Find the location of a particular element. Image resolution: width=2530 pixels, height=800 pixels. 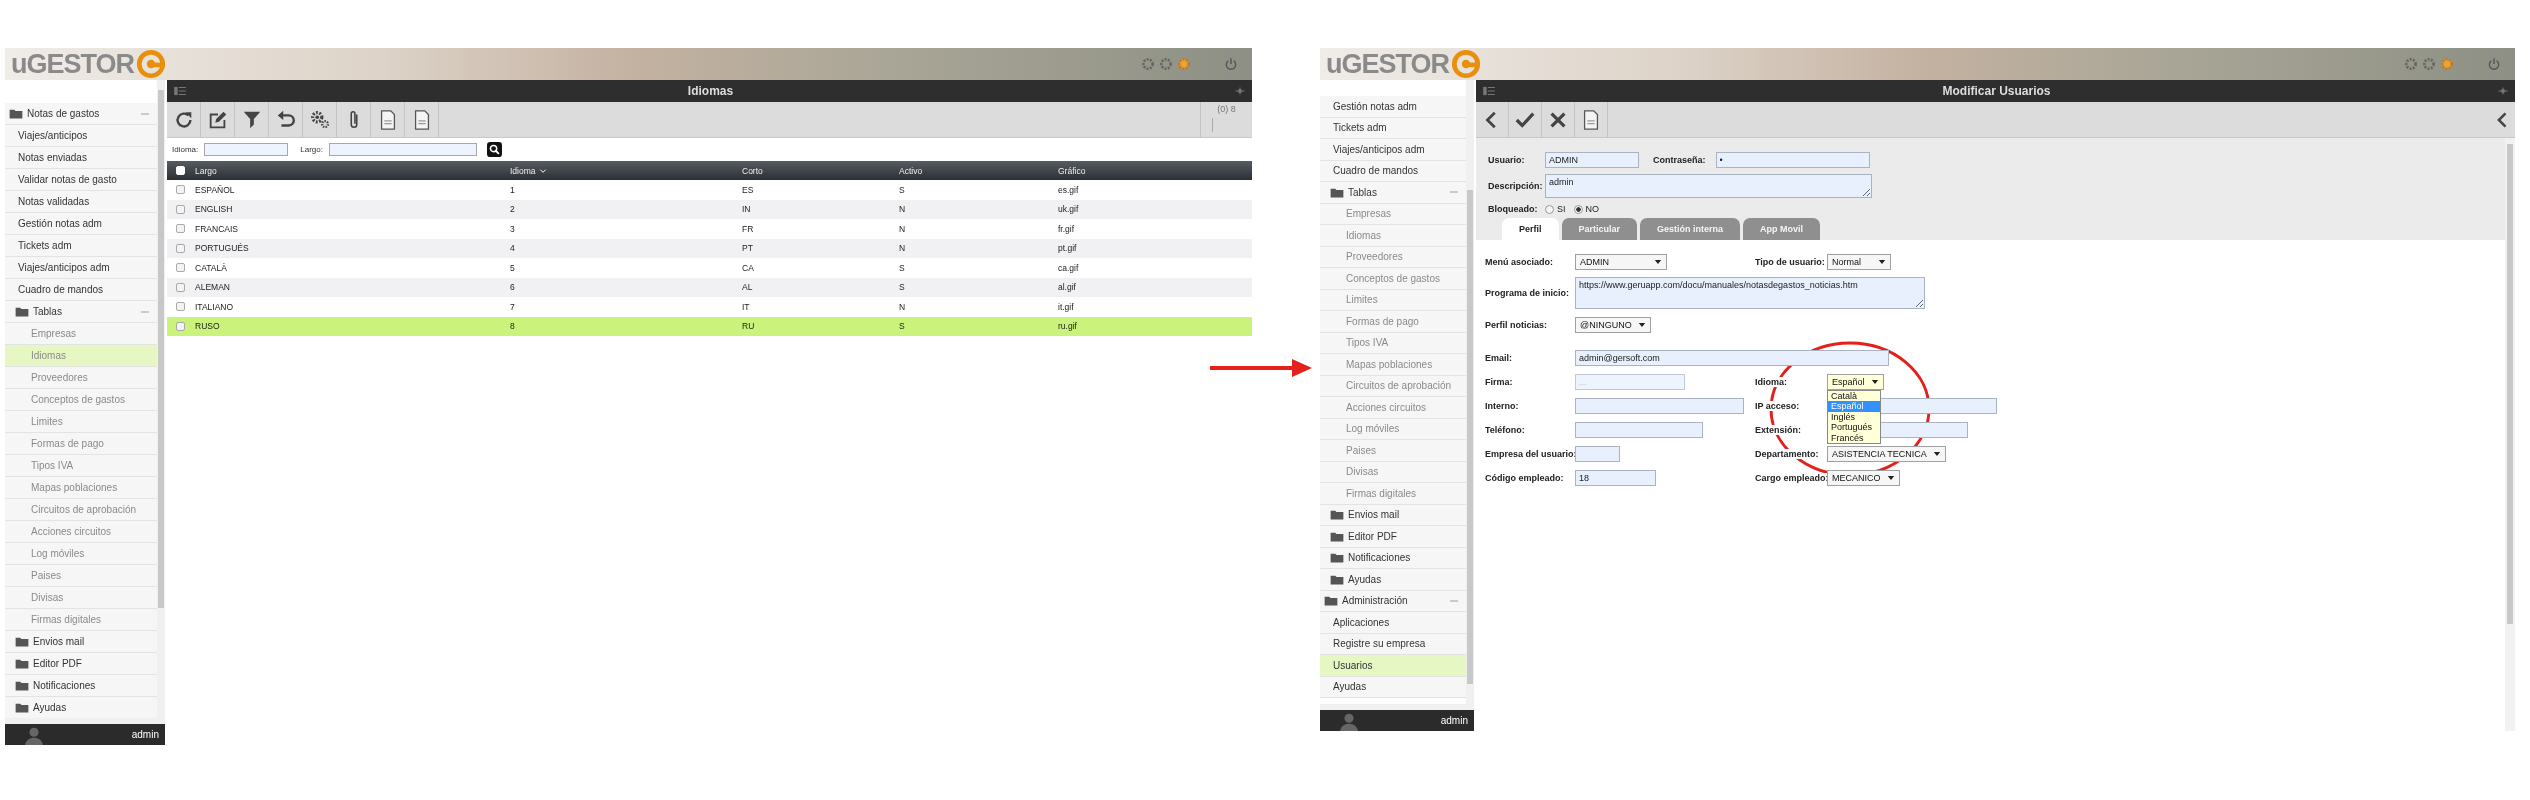

dropdown: ADMIN is located at coordinates (1621, 261).